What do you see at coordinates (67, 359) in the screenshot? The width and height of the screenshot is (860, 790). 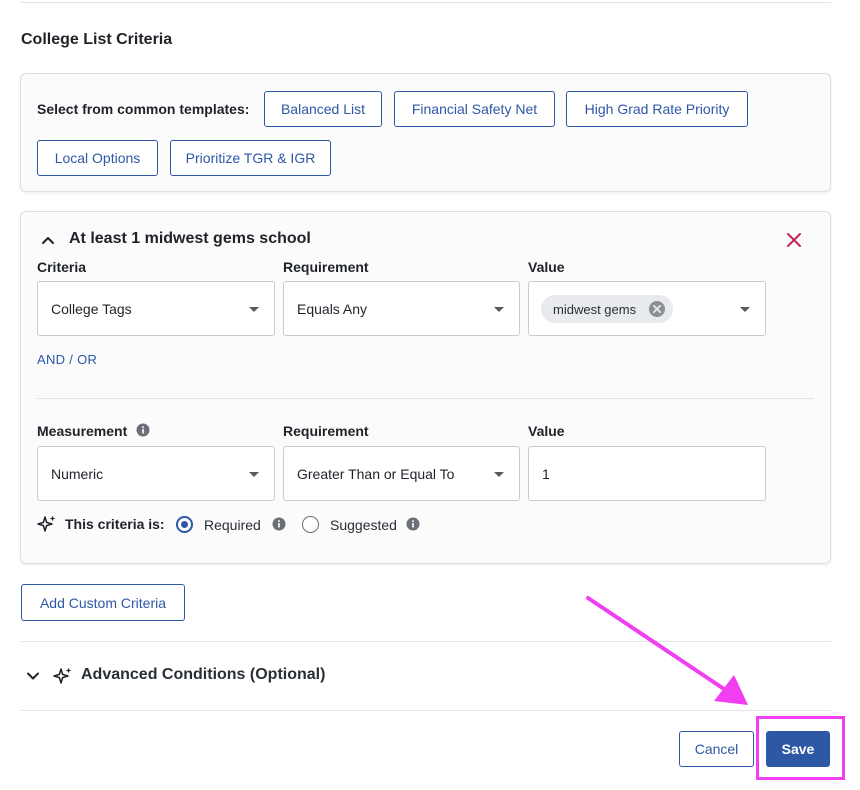 I see `and-or-toggle: AND / OR` at bounding box center [67, 359].